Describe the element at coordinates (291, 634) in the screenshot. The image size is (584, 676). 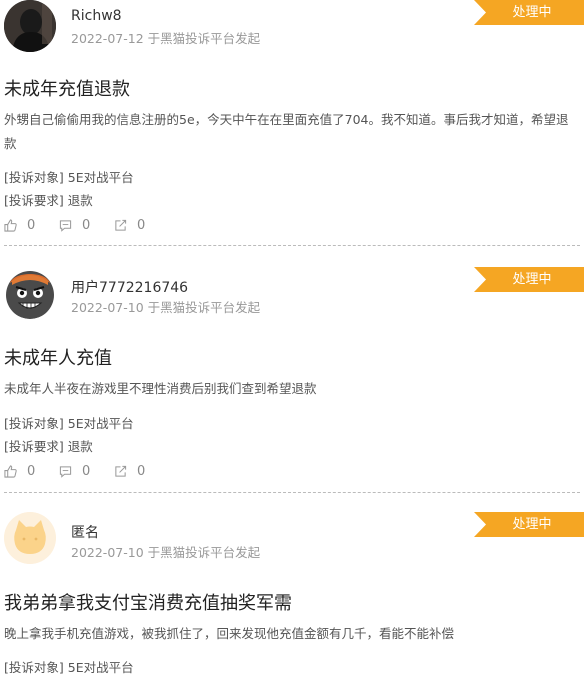
I see `complaint-description: 晚上拿我手机充值游戏，被我抓住了，回来发现他充值金额有几千，看能不能补偿` at that location.